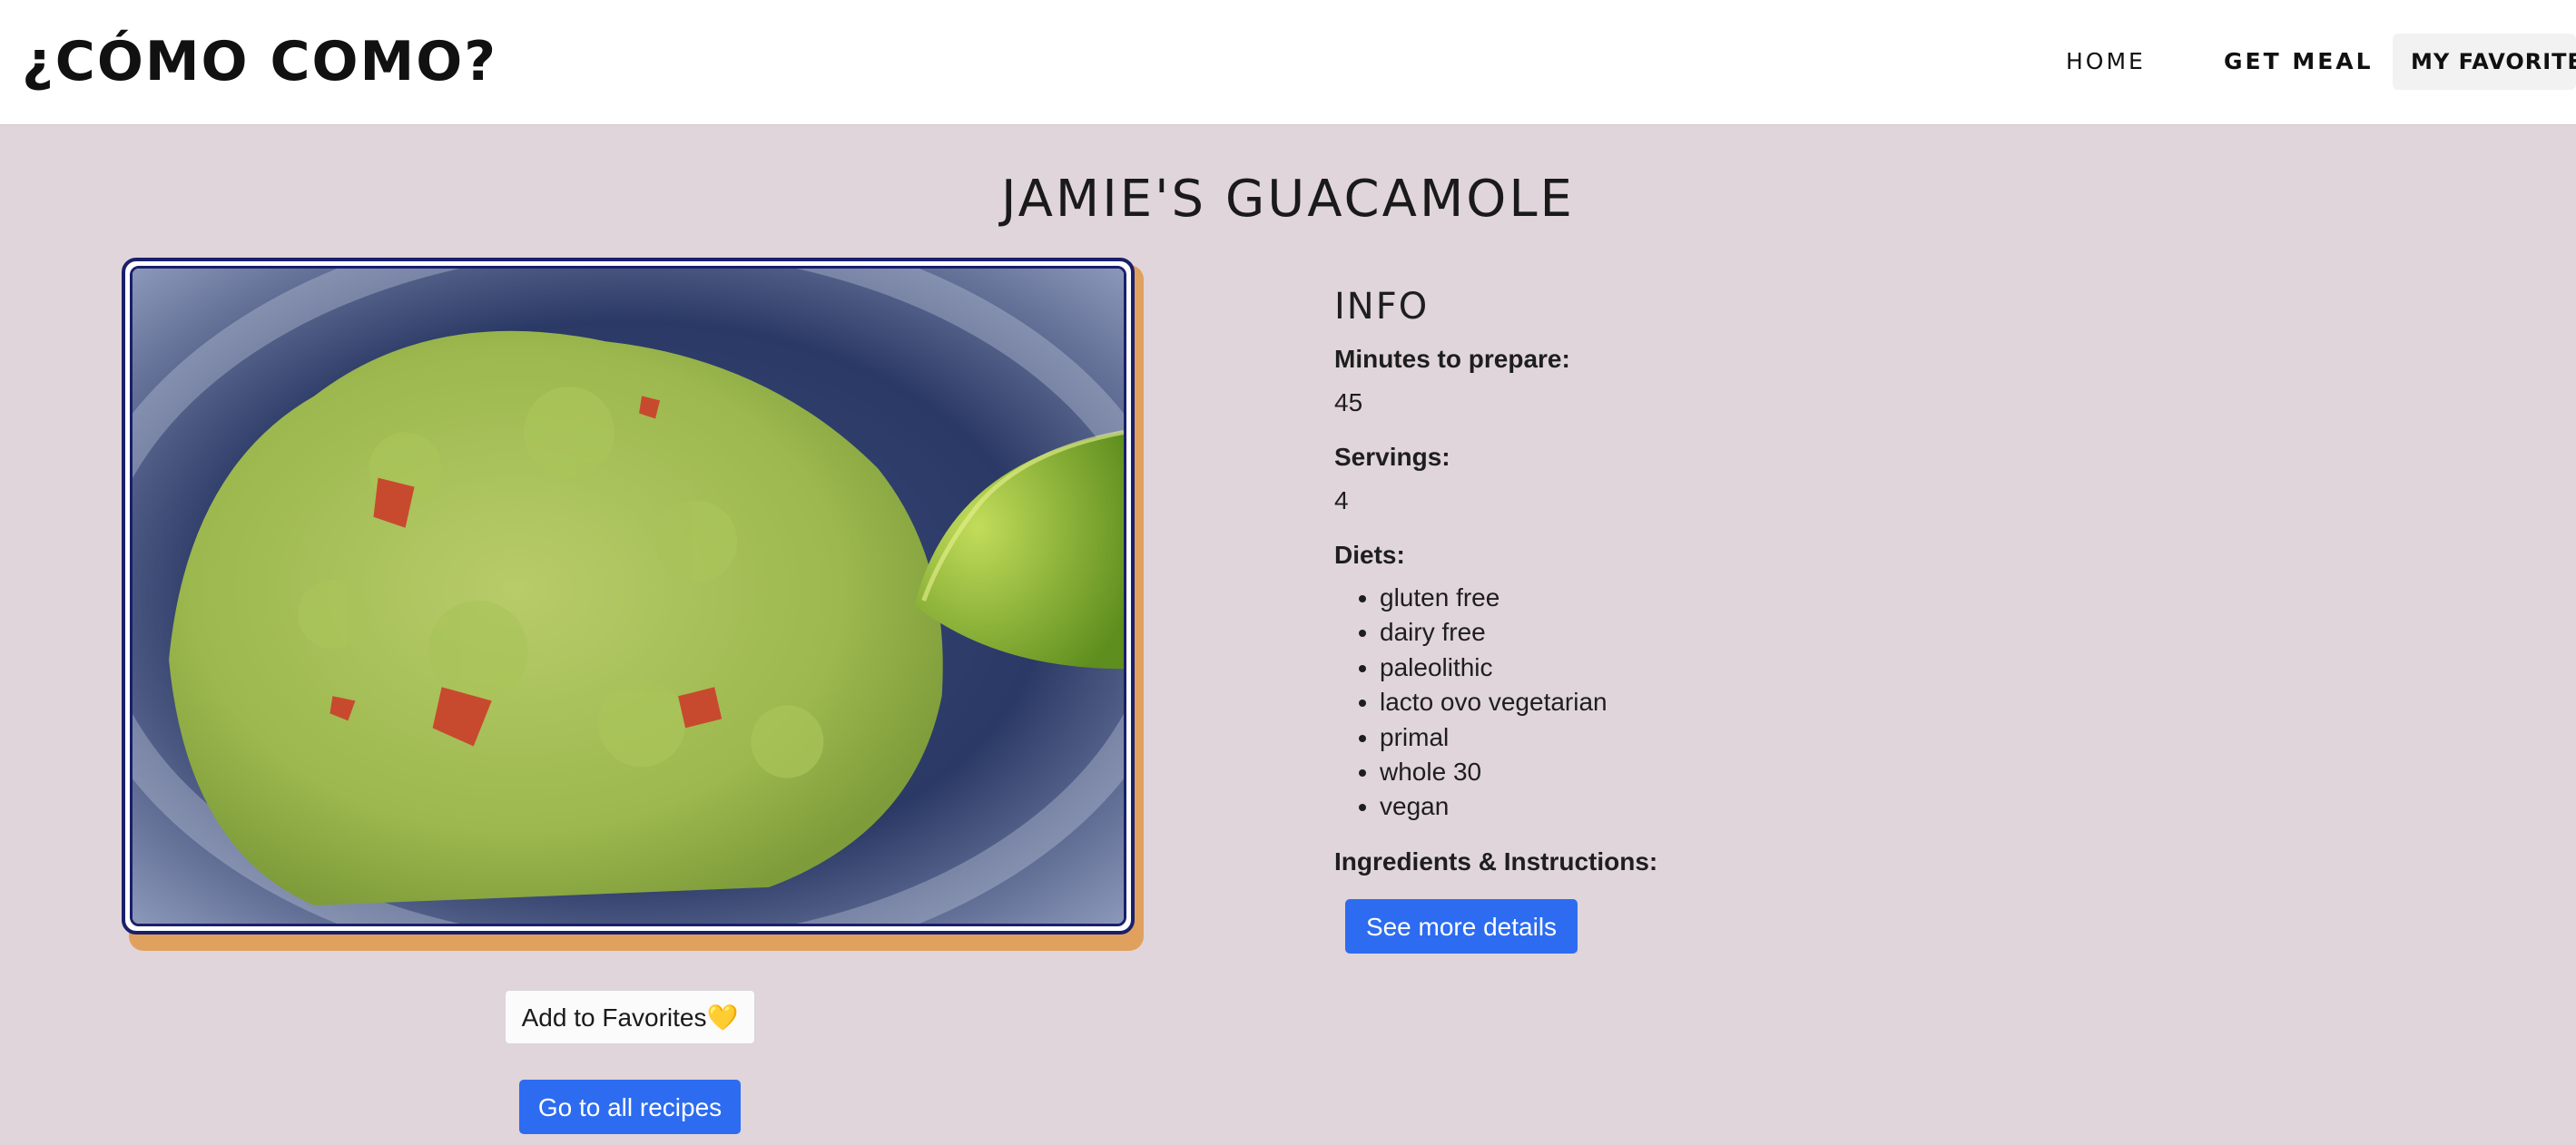 The height and width of the screenshot is (1145, 2576). Describe the element at coordinates (1392, 457) in the screenshot. I see `servings-label: Servings:` at that location.